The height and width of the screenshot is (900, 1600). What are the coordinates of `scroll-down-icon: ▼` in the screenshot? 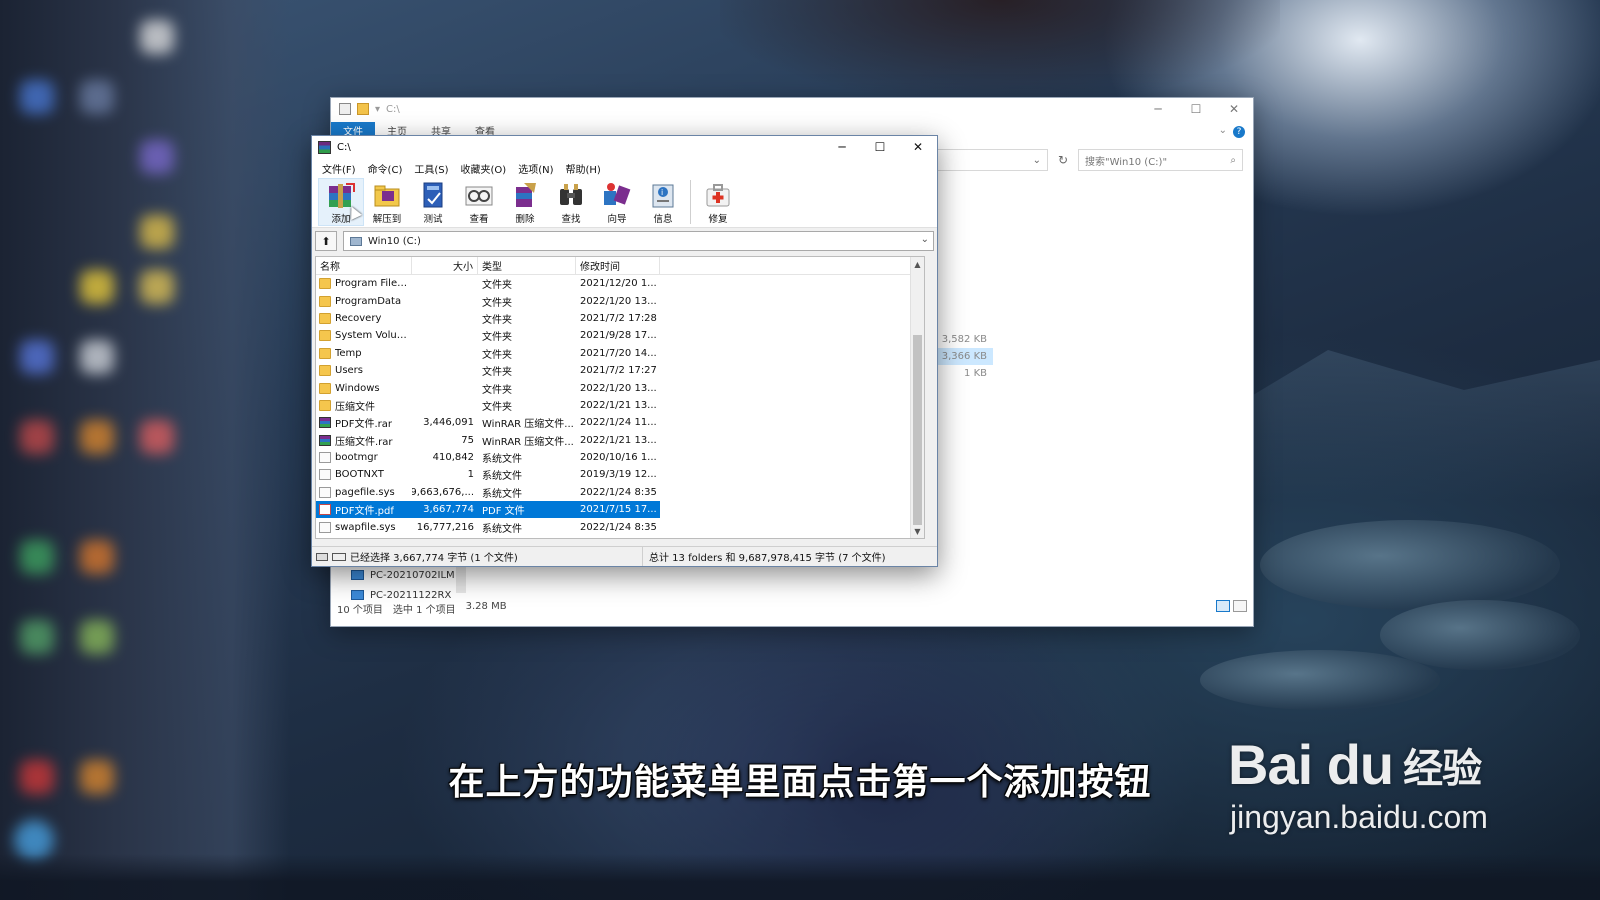 It's located at (917, 531).